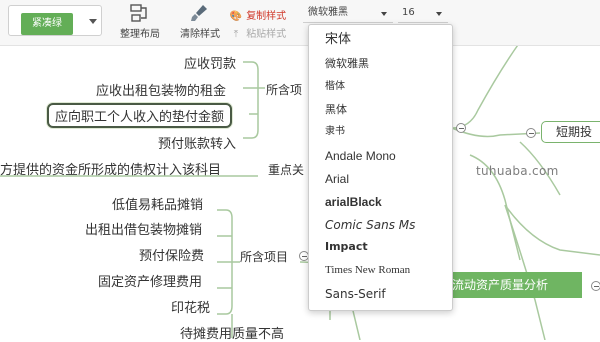  I want to click on node-receivable-fines: 应收罚款, so click(210, 62).